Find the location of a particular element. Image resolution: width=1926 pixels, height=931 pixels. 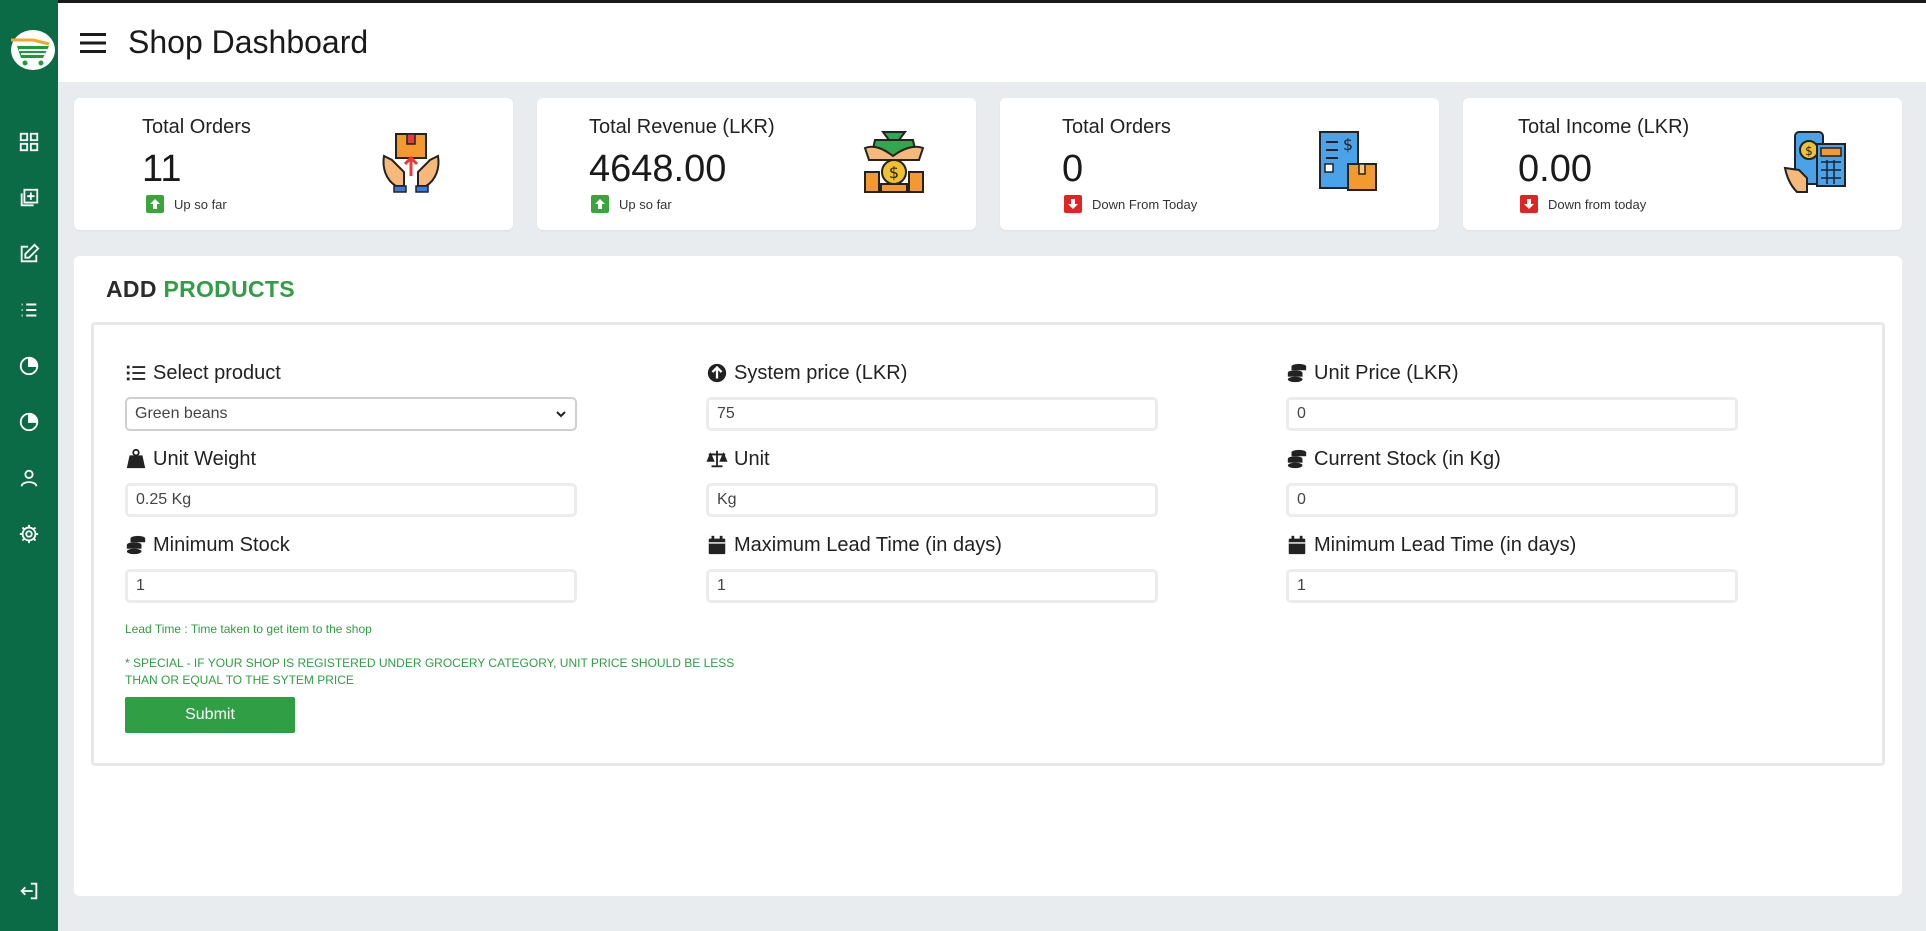

min-lead-time-field: Minimum Lead Time (in days) 1 is located at coordinates (1512, 567).